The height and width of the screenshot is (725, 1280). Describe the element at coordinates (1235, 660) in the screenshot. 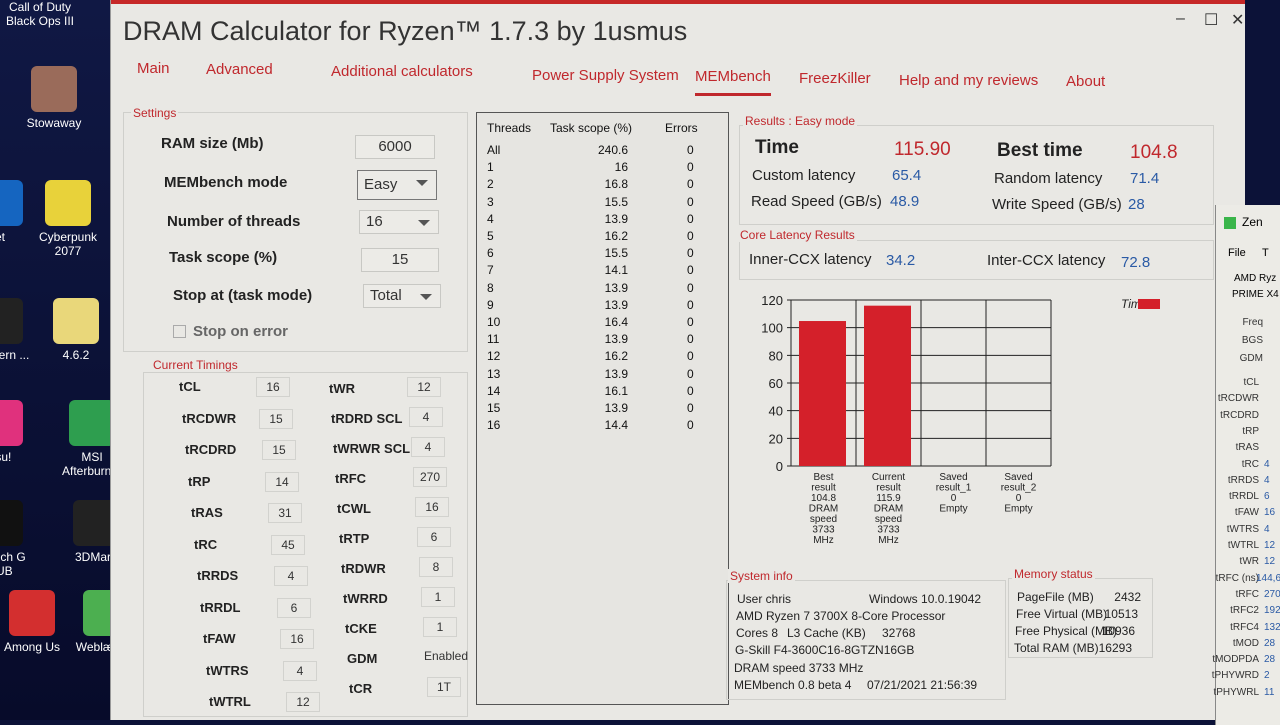

I see `zen-label: tMODPDA` at that location.